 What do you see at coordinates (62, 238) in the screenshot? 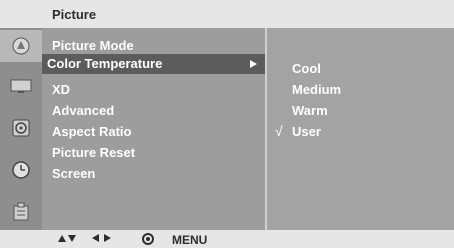
I see `up-arrow-icon` at bounding box center [62, 238].